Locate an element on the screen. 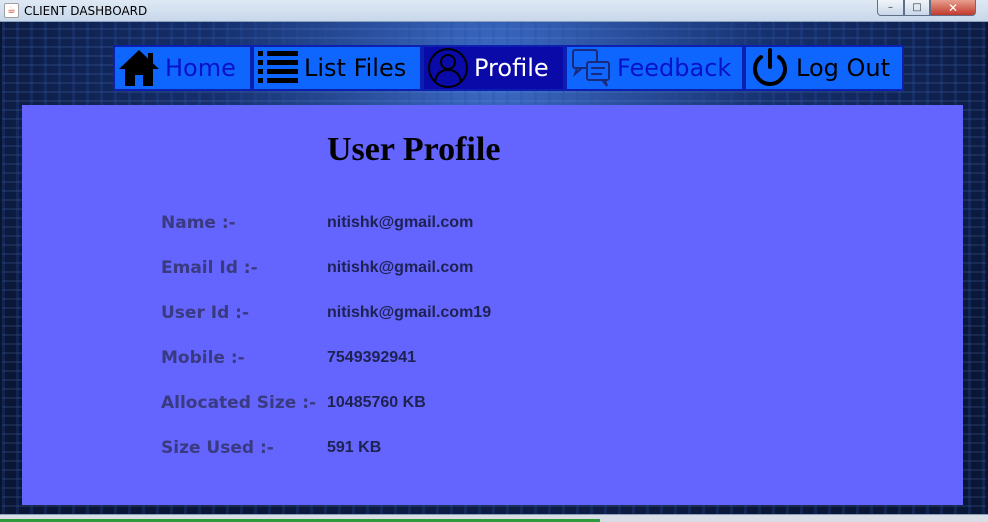 The width and height of the screenshot is (988, 522). nav-feedback-button: Feedback is located at coordinates (654, 68).